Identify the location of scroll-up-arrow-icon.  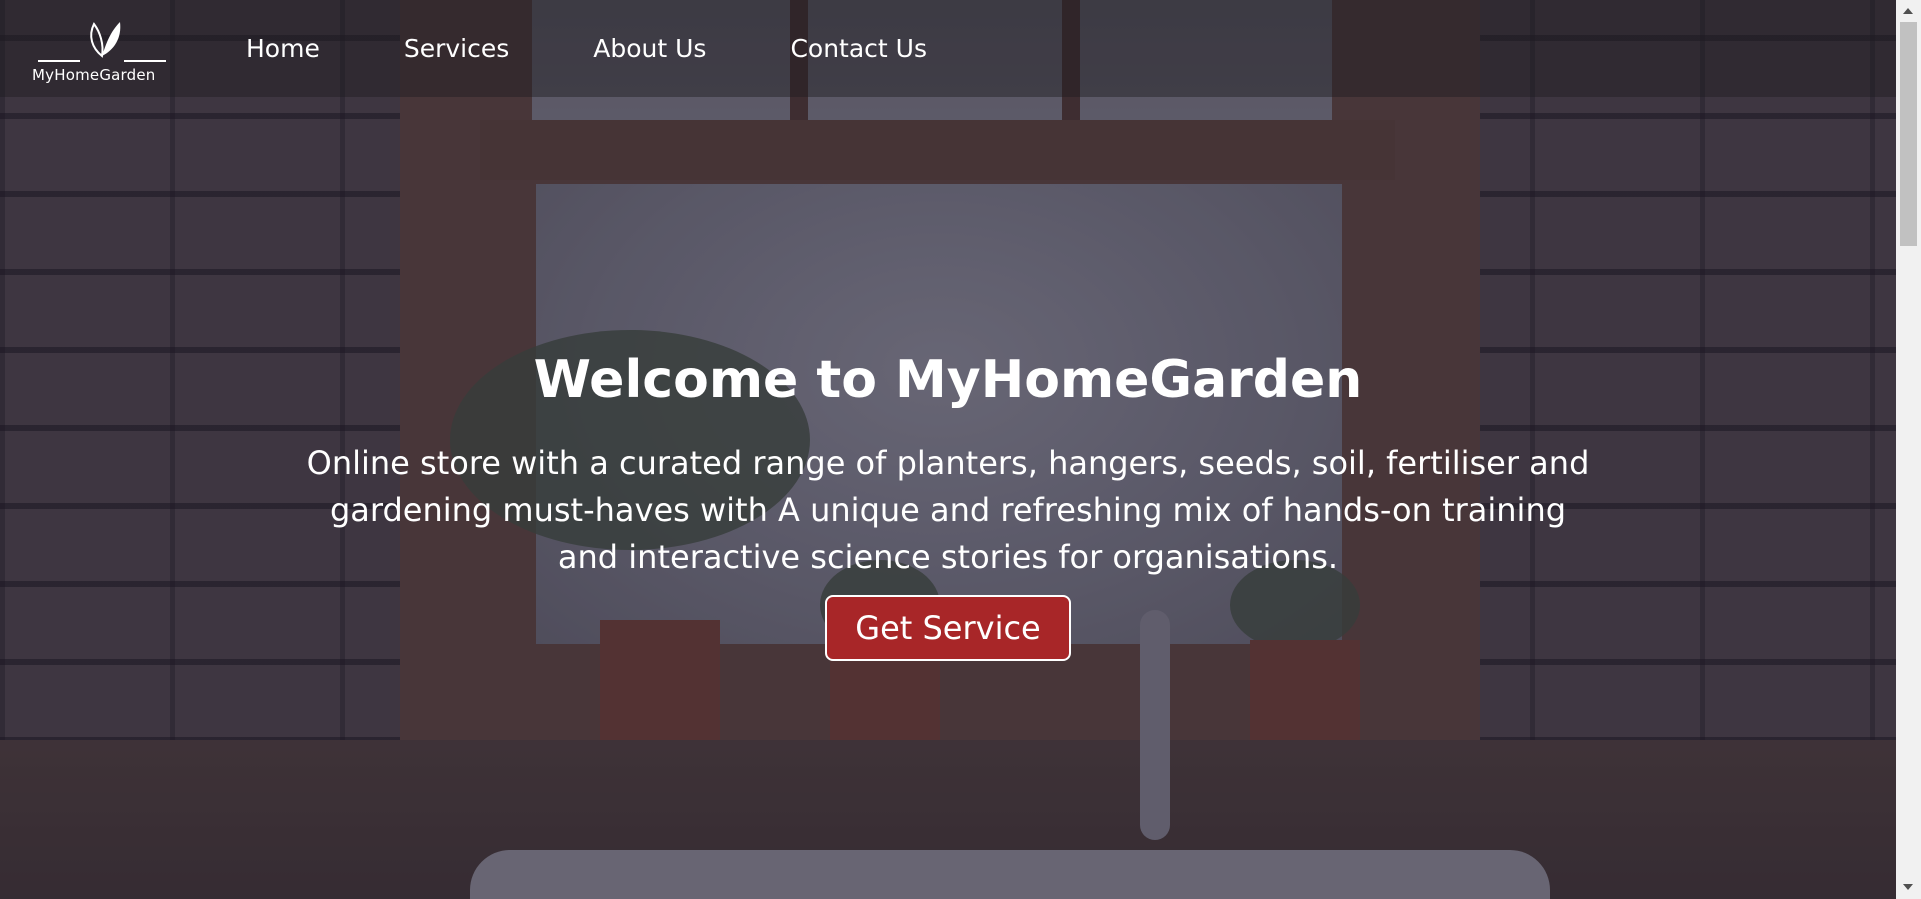
(1908, 11).